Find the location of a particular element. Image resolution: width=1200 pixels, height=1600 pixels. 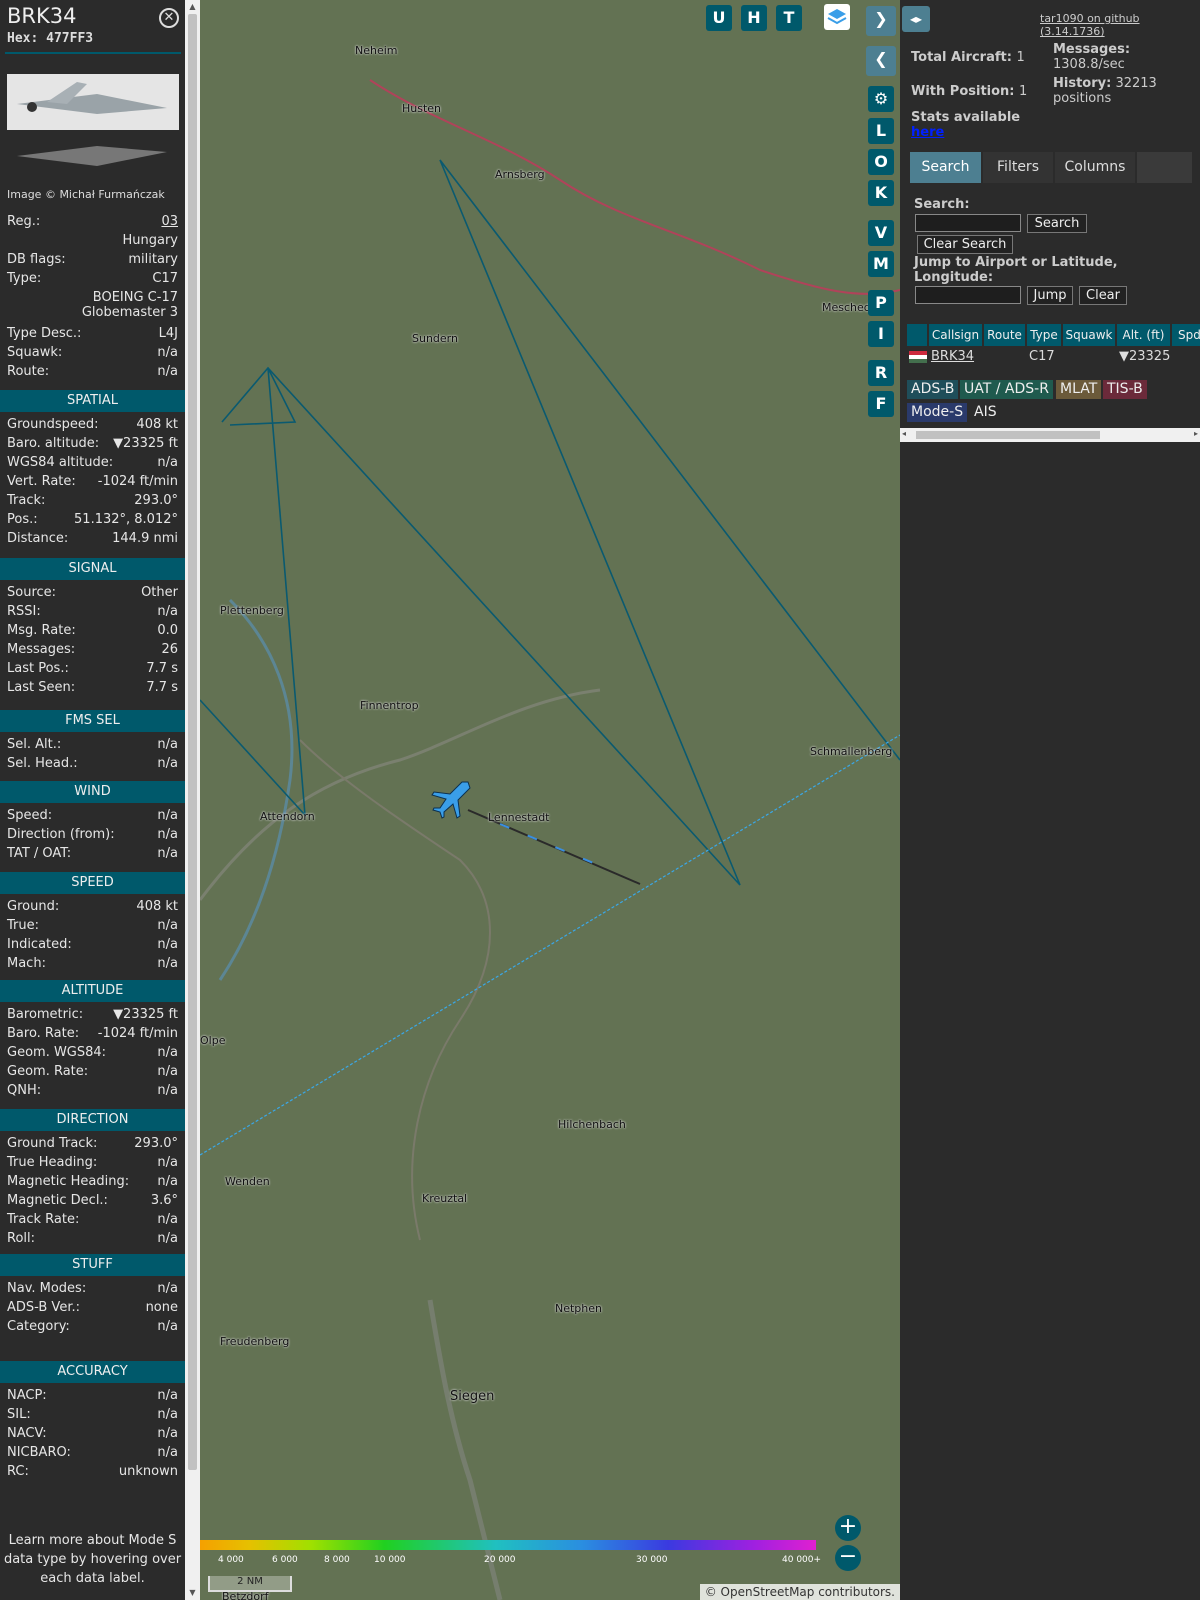

field-label: Geom. WGS84: is located at coordinates (56, 1052).